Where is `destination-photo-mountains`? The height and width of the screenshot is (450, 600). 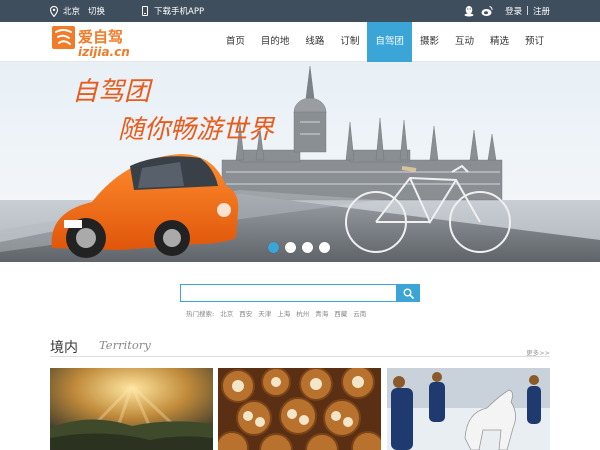
destination-photo-mountains is located at coordinates (131, 409).